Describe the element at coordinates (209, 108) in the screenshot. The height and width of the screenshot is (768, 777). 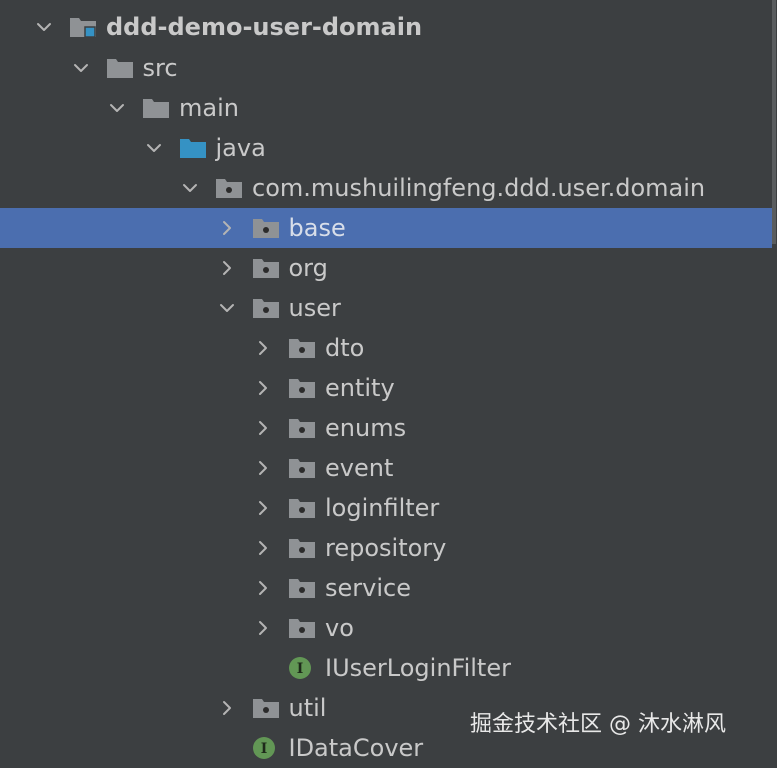
I see `tree-row-label: main` at that location.